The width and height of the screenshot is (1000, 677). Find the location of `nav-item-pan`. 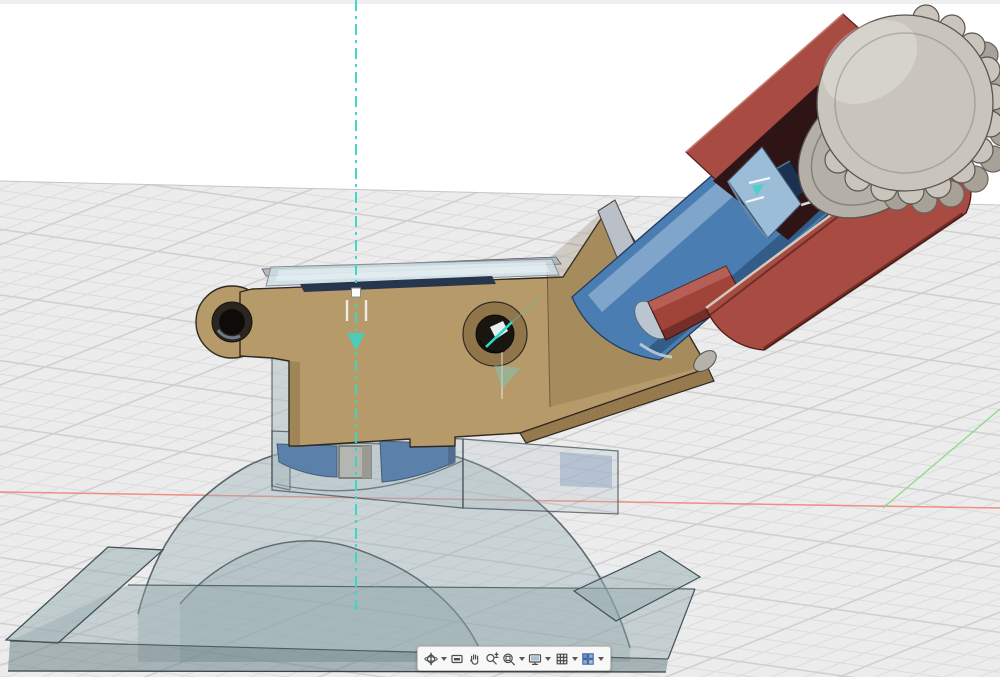

nav-item-pan is located at coordinates (475, 659).